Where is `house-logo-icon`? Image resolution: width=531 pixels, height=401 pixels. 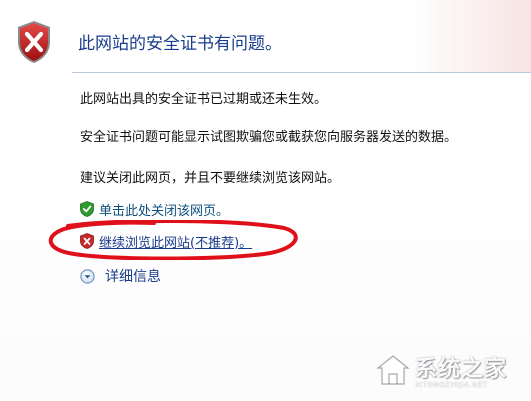
house-logo-icon is located at coordinates (393, 370).